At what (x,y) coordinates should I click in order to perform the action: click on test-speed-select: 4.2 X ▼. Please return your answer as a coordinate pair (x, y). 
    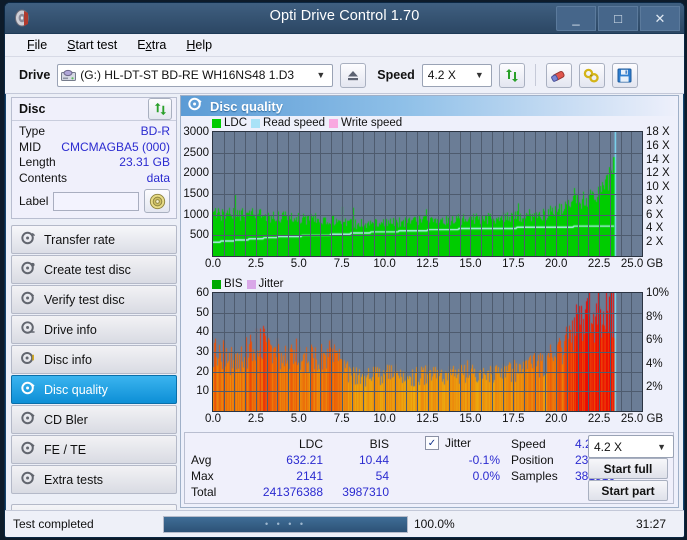
    Looking at the image, I should click on (631, 446).